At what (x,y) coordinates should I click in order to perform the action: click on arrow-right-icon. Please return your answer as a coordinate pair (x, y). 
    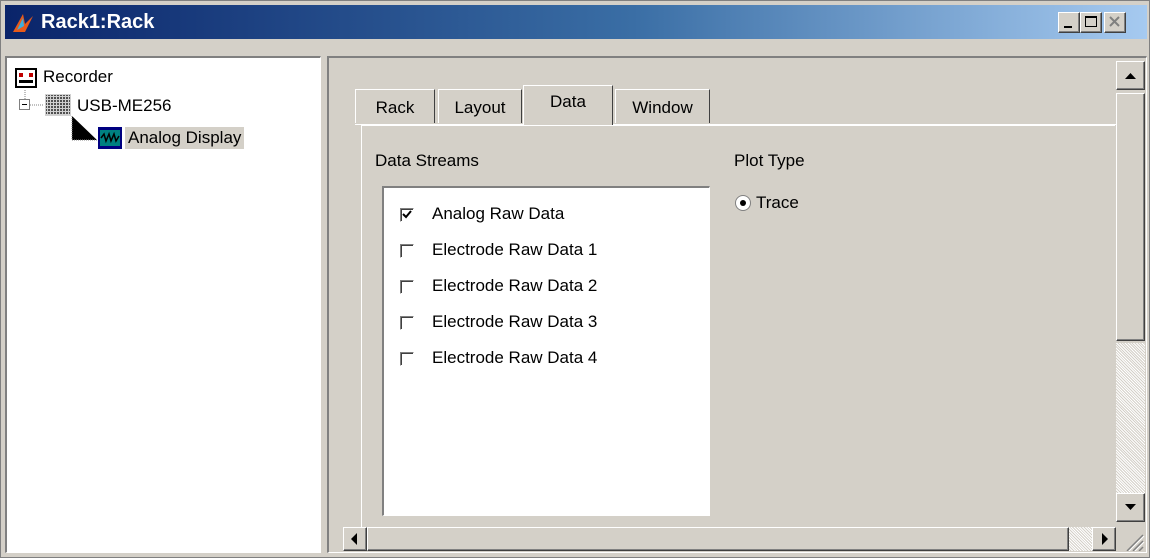
    Looking at the image, I should click on (1105, 539).